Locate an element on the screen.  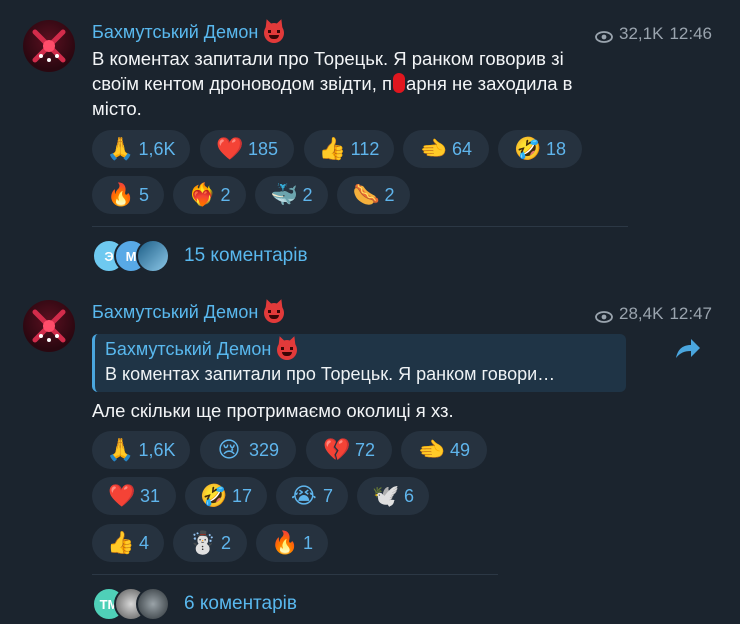
post-text-fragment: арня не заходила в is located at coordinates (489, 83).